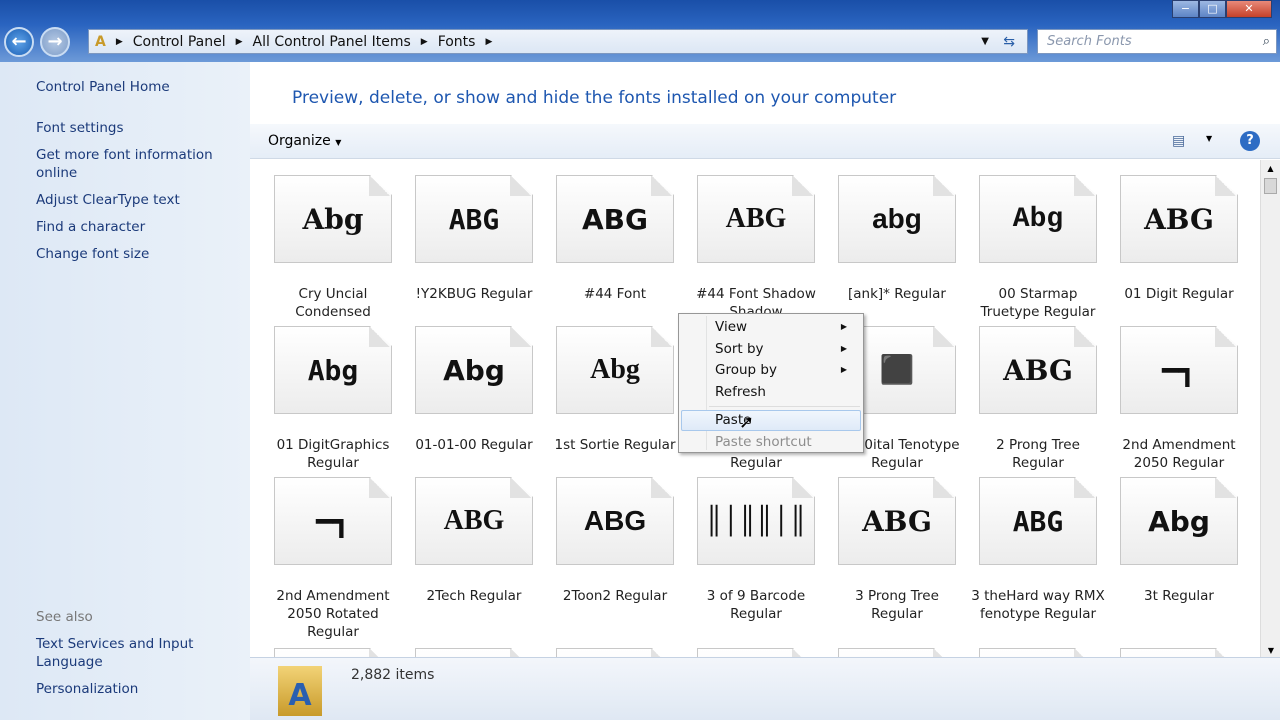 The image size is (1280, 726). Describe the element at coordinates (785, 420) in the screenshot. I see `menu-paste: Paste` at that location.